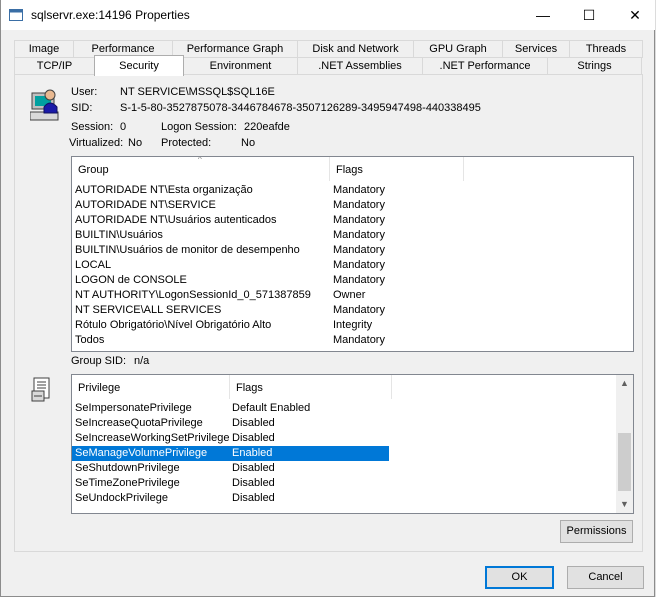  I want to click on table-row: SeImpersonatePrivilege, so click(150, 408).